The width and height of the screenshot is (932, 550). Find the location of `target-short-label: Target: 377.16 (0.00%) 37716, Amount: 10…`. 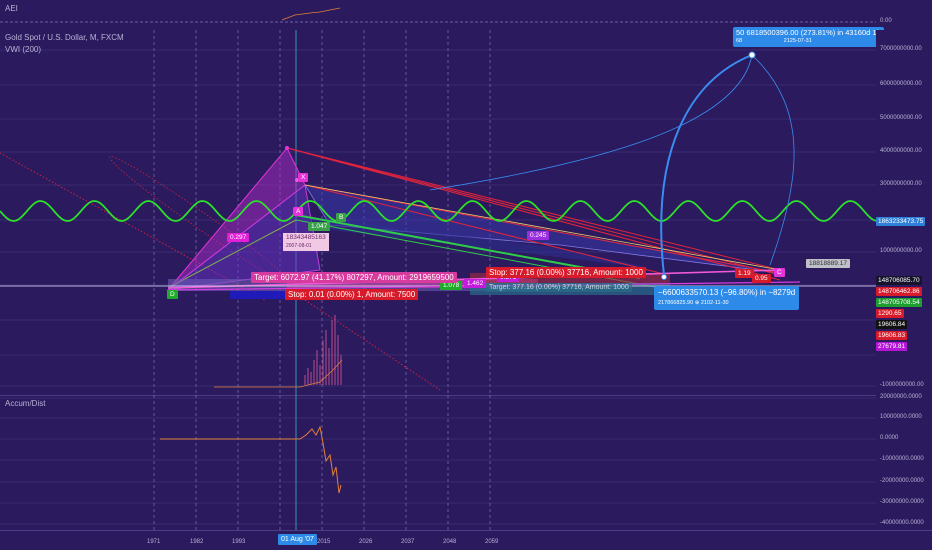

target-short-label: Target: 377.16 (0.00%) 37716, Amount: 10… is located at coordinates (559, 287).